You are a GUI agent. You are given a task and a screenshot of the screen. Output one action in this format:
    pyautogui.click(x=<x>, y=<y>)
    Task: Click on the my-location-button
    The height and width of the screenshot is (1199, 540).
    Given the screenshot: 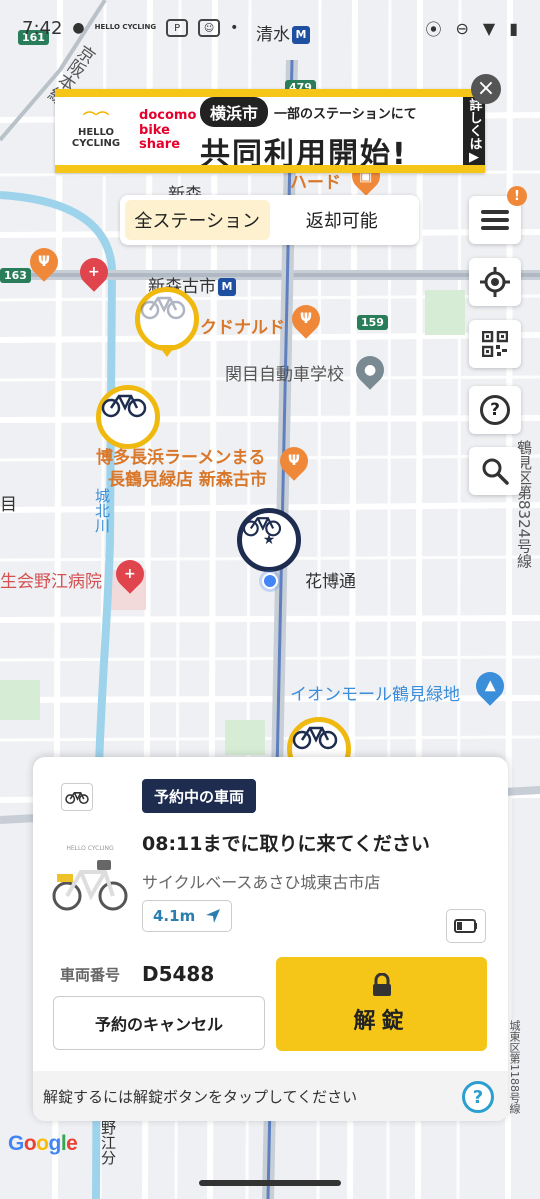 What is the action you would take?
    pyautogui.click(x=495, y=282)
    